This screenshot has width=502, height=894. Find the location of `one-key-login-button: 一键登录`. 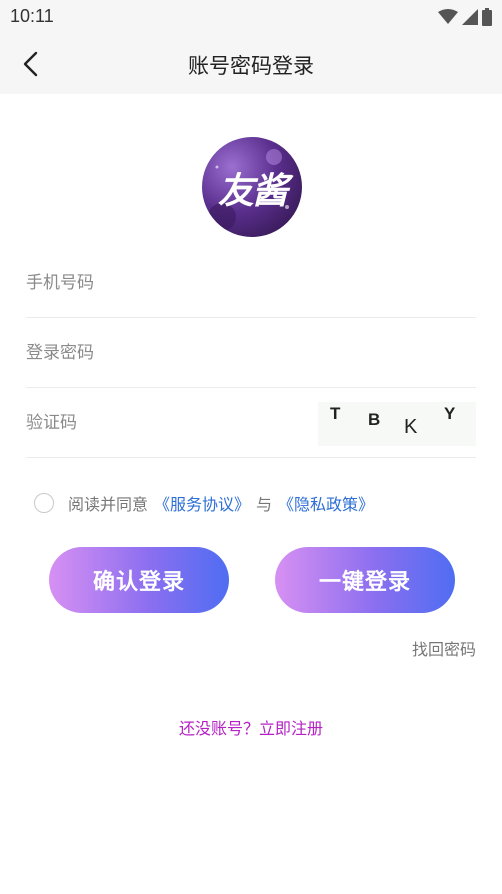

one-key-login-button: 一键登录 is located at coordinates (365, 580).